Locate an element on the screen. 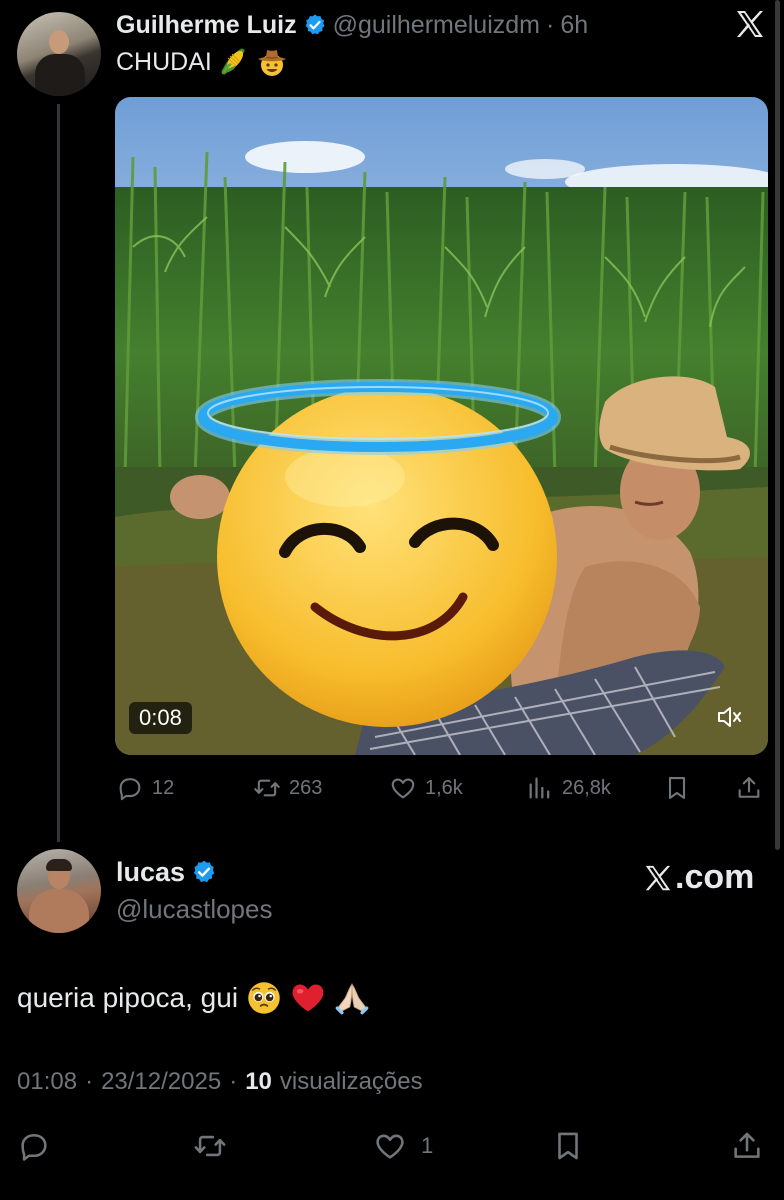 Image resolution: width=784 pixels, height=1200 pixels. red-heart-emoji is located at coordinates (308, 998).